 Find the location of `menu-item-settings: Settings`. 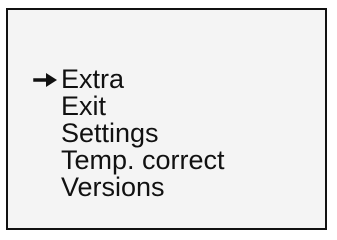

menu-item-settings: Settings is located at coordinates (128, 133).